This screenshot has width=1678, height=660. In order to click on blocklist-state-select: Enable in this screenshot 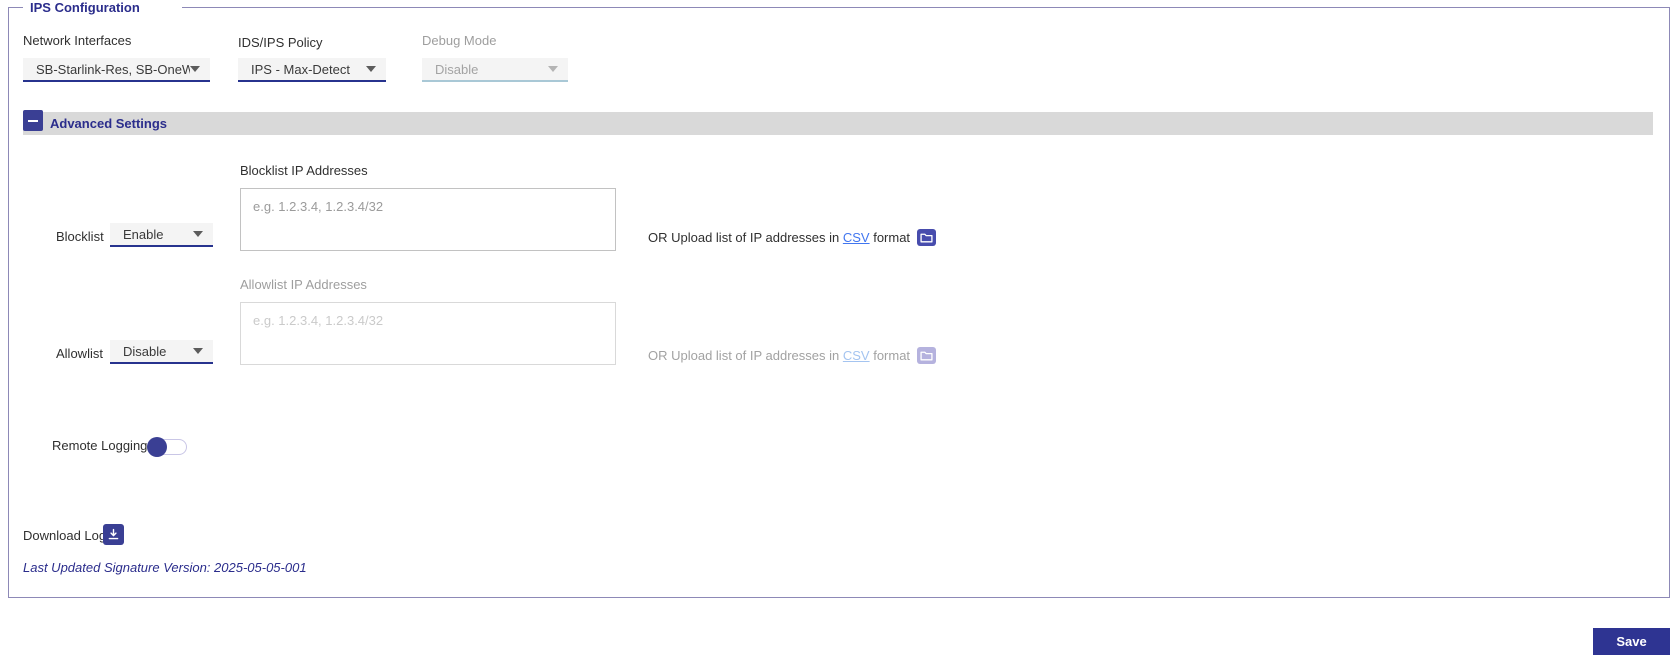, I will do `click(161, 235)`.